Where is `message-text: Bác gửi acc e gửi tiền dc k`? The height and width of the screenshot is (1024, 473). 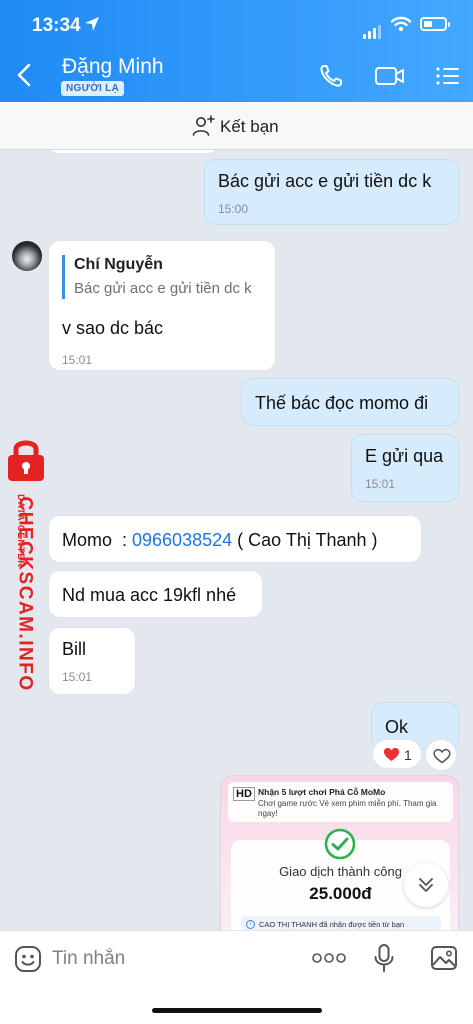 message-text: Bác gửi acc e gửi tiền dc k is located at coordinates (325, 181).